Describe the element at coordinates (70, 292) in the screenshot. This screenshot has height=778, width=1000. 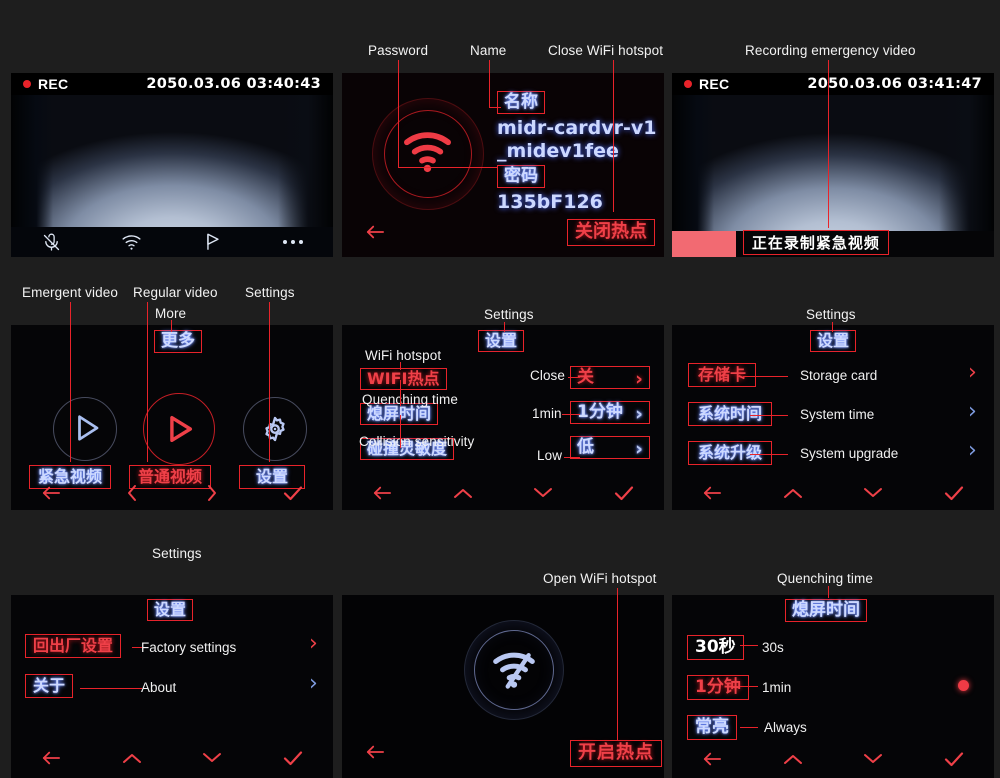
I see `annotation-emergent-video: Emergent video` at that location.